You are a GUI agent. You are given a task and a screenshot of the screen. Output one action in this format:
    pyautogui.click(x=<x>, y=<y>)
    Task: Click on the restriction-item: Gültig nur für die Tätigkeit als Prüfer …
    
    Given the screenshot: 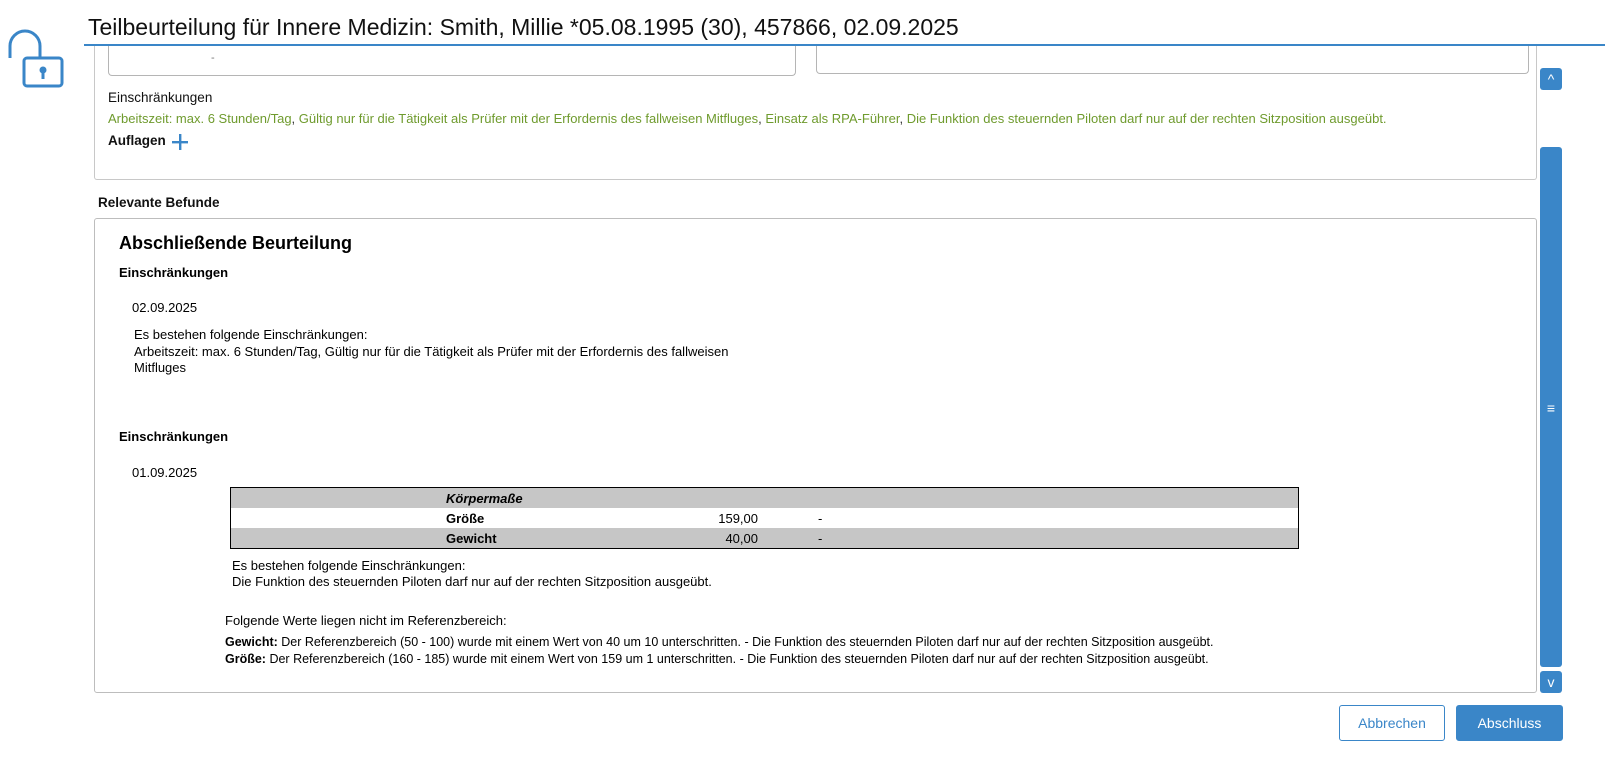 What is the action you would take?
    pyautogui.click(x=528, y=118)
    